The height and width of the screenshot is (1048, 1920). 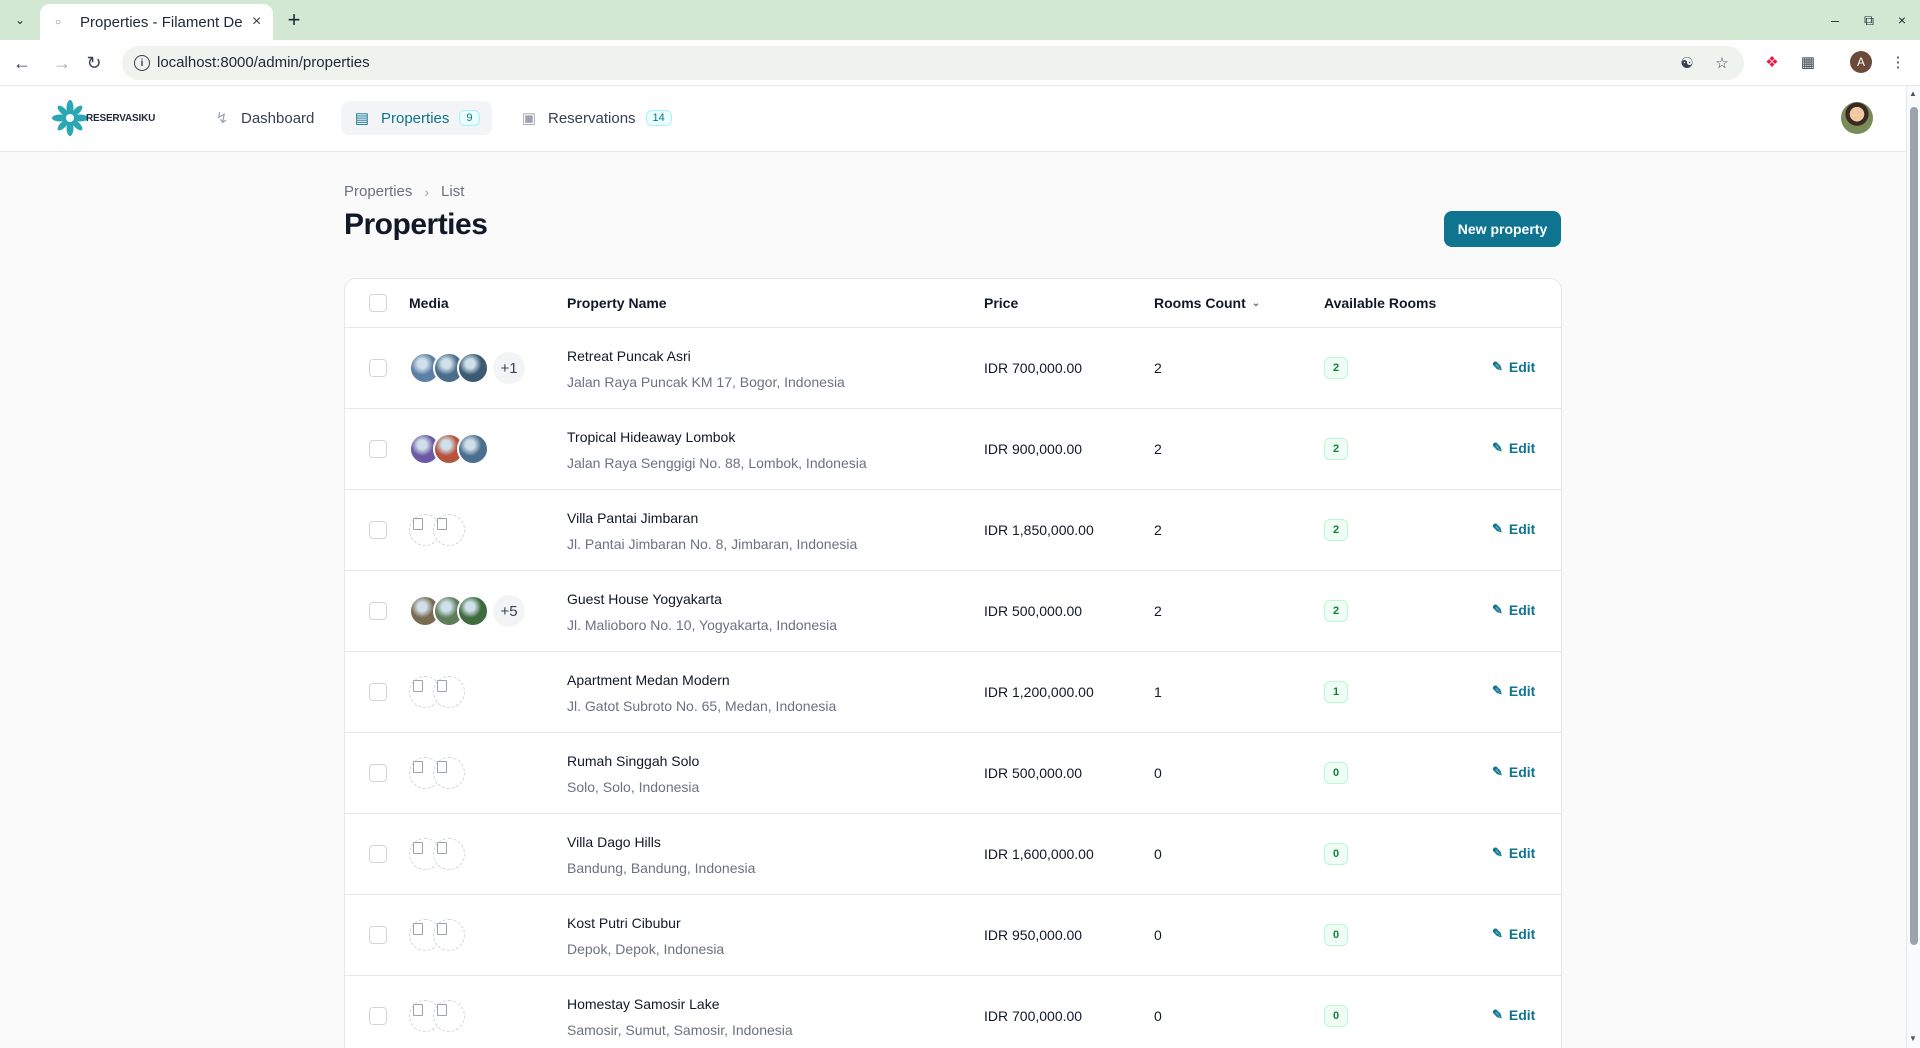 I want to click on nav-dashboard: ↯ Dashboard, so click(x=263, y=118).